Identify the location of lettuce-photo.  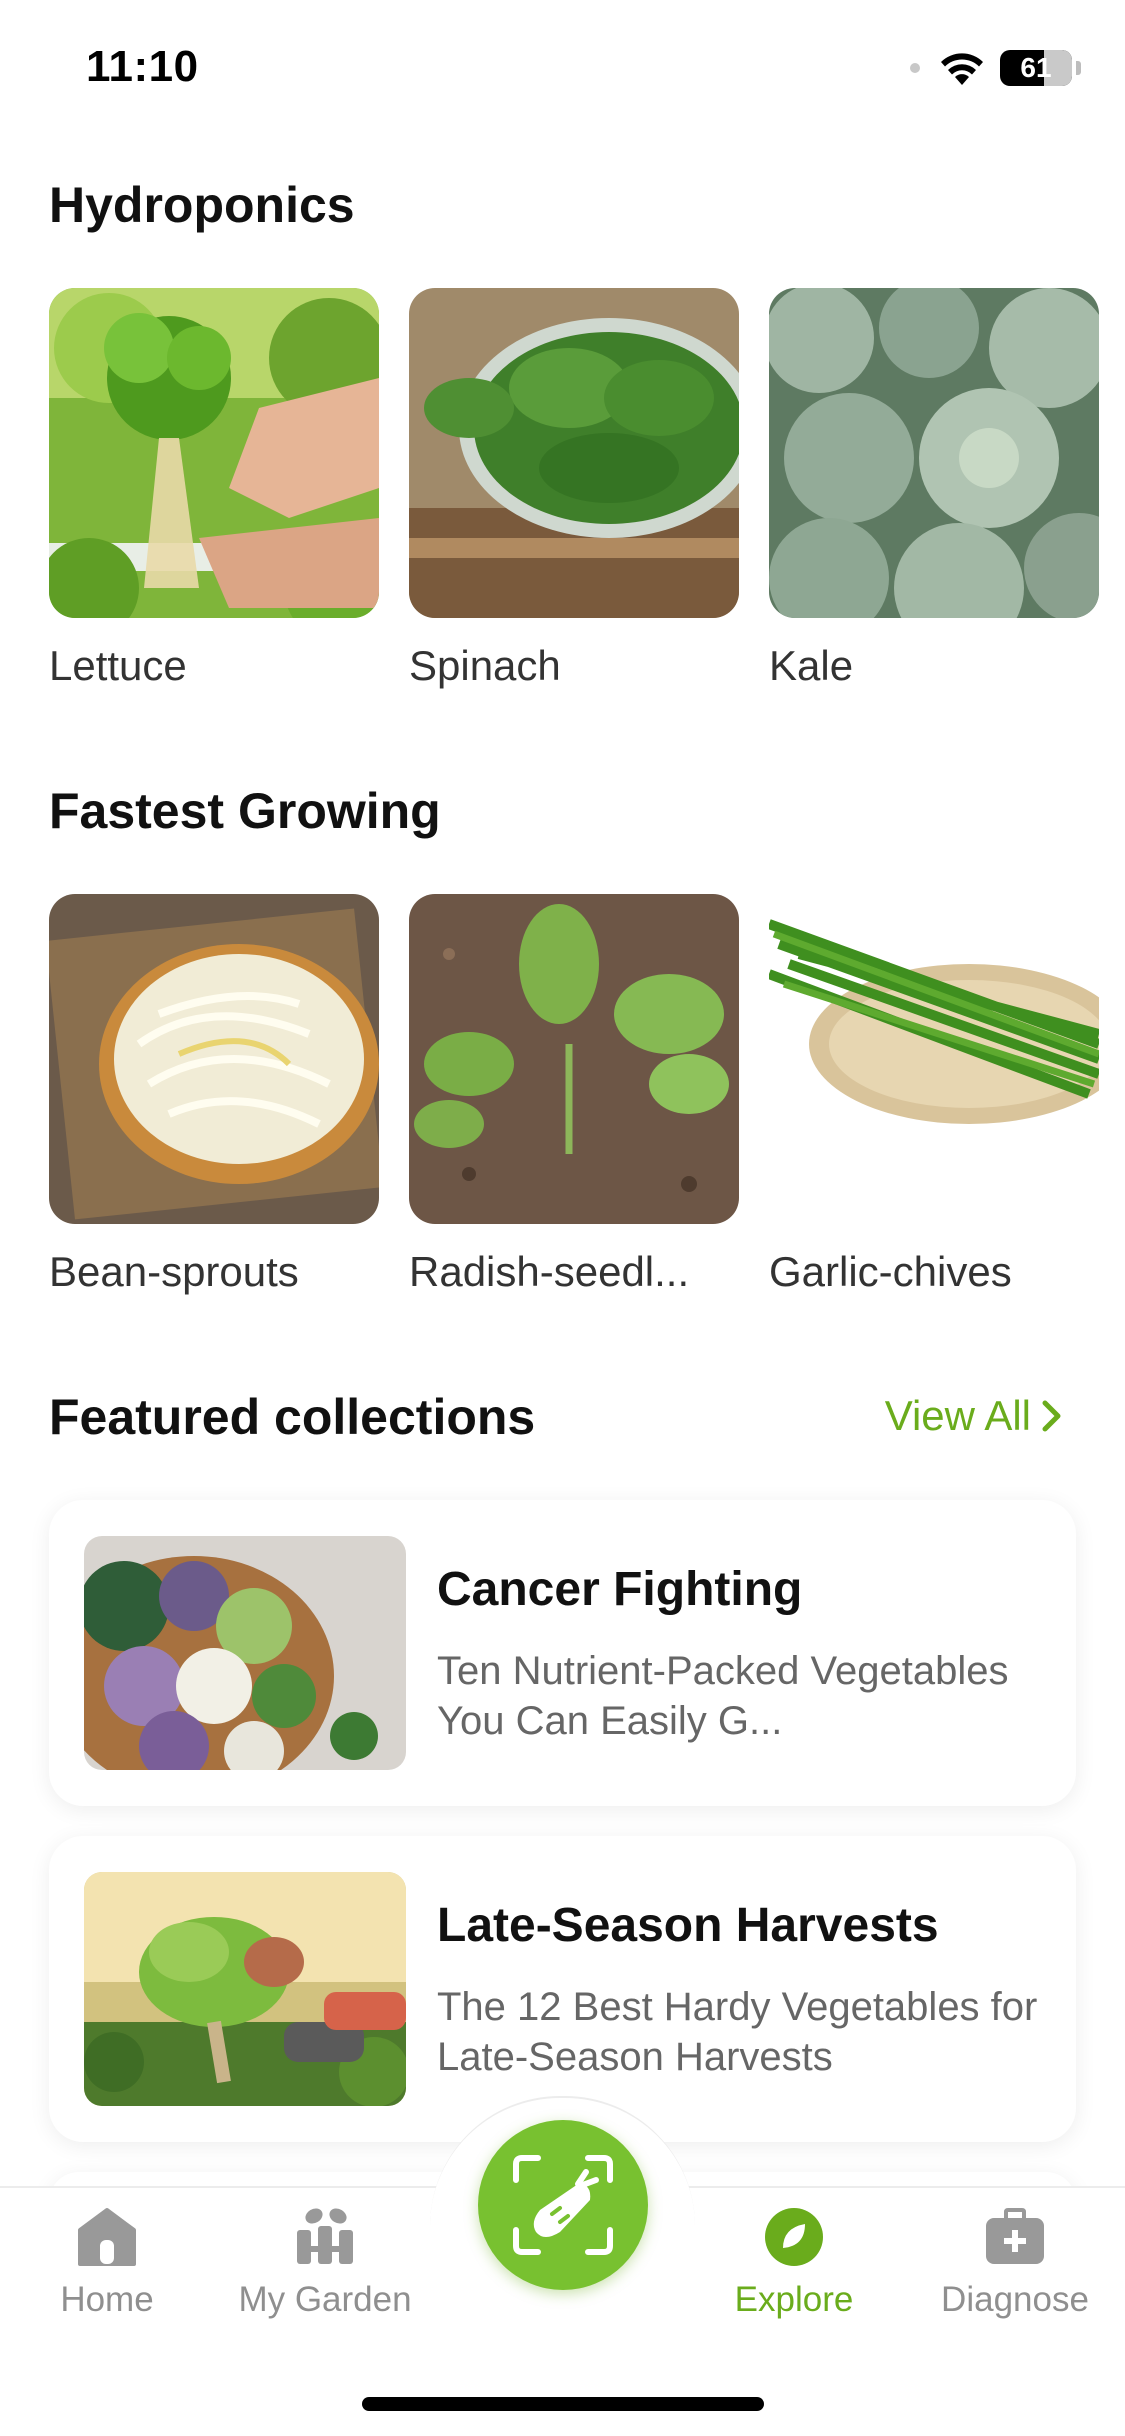
(214, 453).